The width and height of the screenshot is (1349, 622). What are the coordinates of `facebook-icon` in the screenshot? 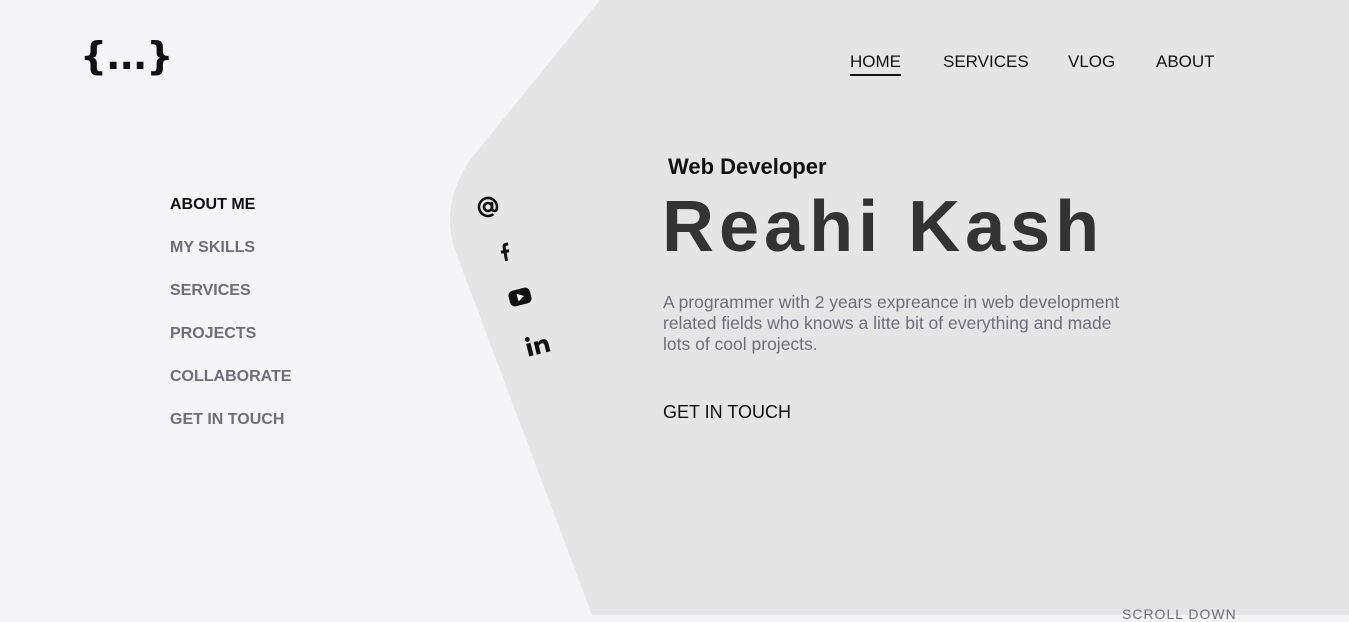 It's located at (505, 252).